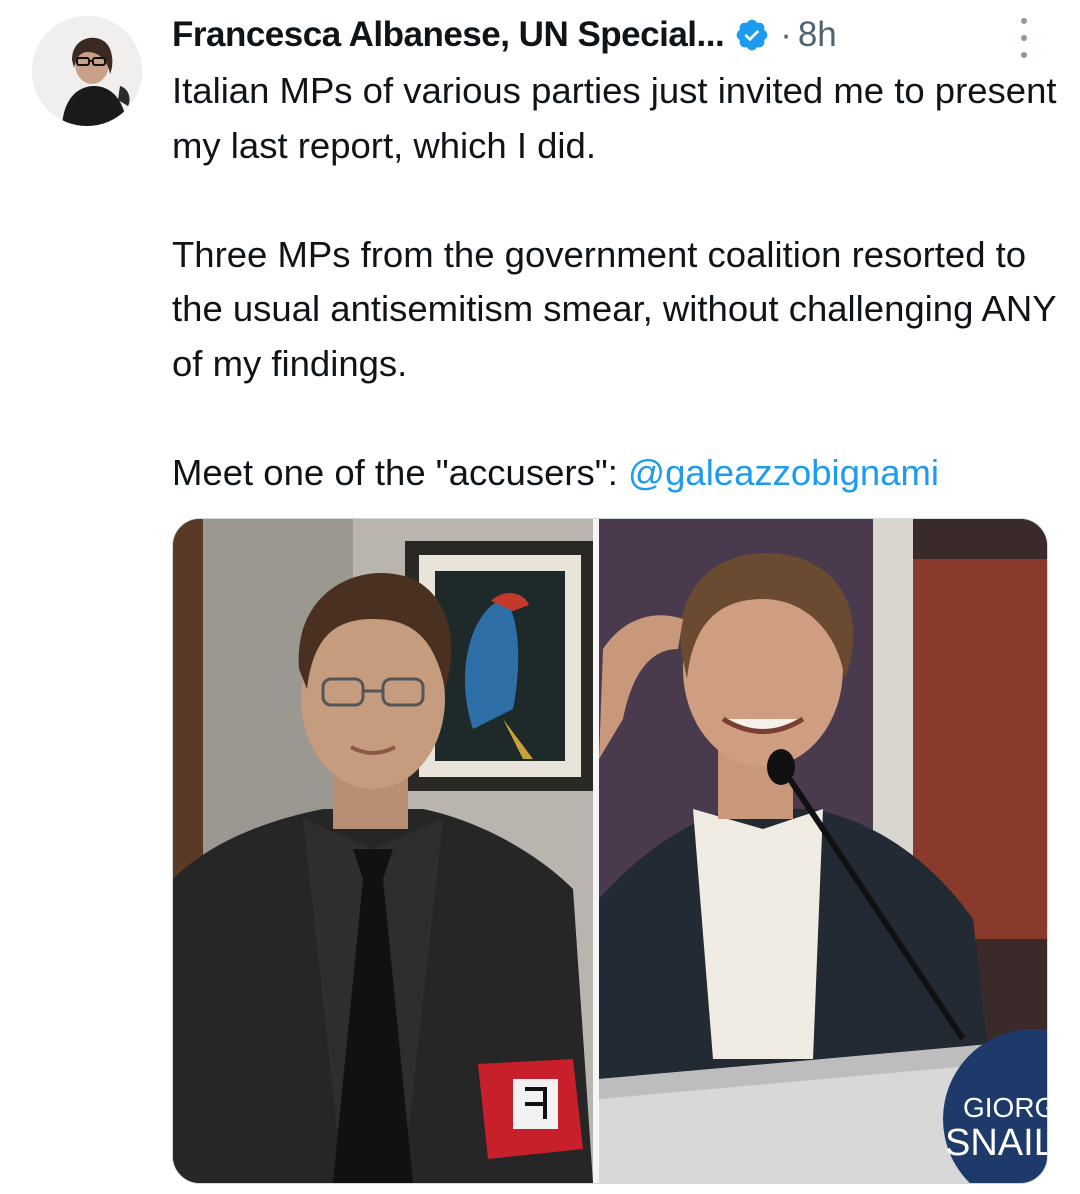 The width and height of the screenshot is (1080, 1194). Describe the element at coordinates (996, 1143) in the screenshot. I see `podium-sign-line2: SNAIL` at that location.